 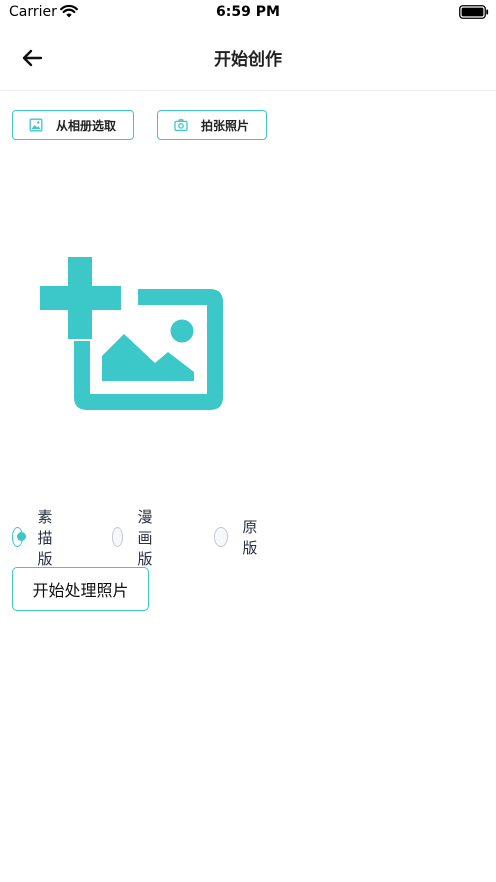 I want to click on clock: 6:59 PM, so click(x=248, y=12).